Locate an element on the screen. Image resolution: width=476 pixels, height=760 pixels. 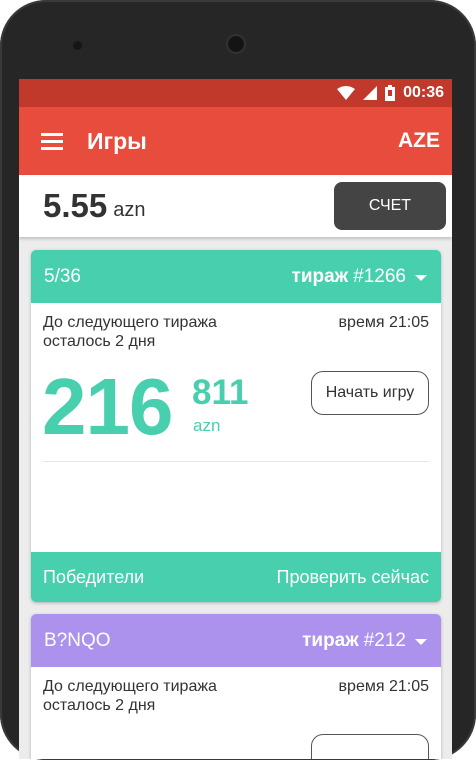
balance-bar: 5.55 azn СЧЕТ is located at coordinates (235, 206).